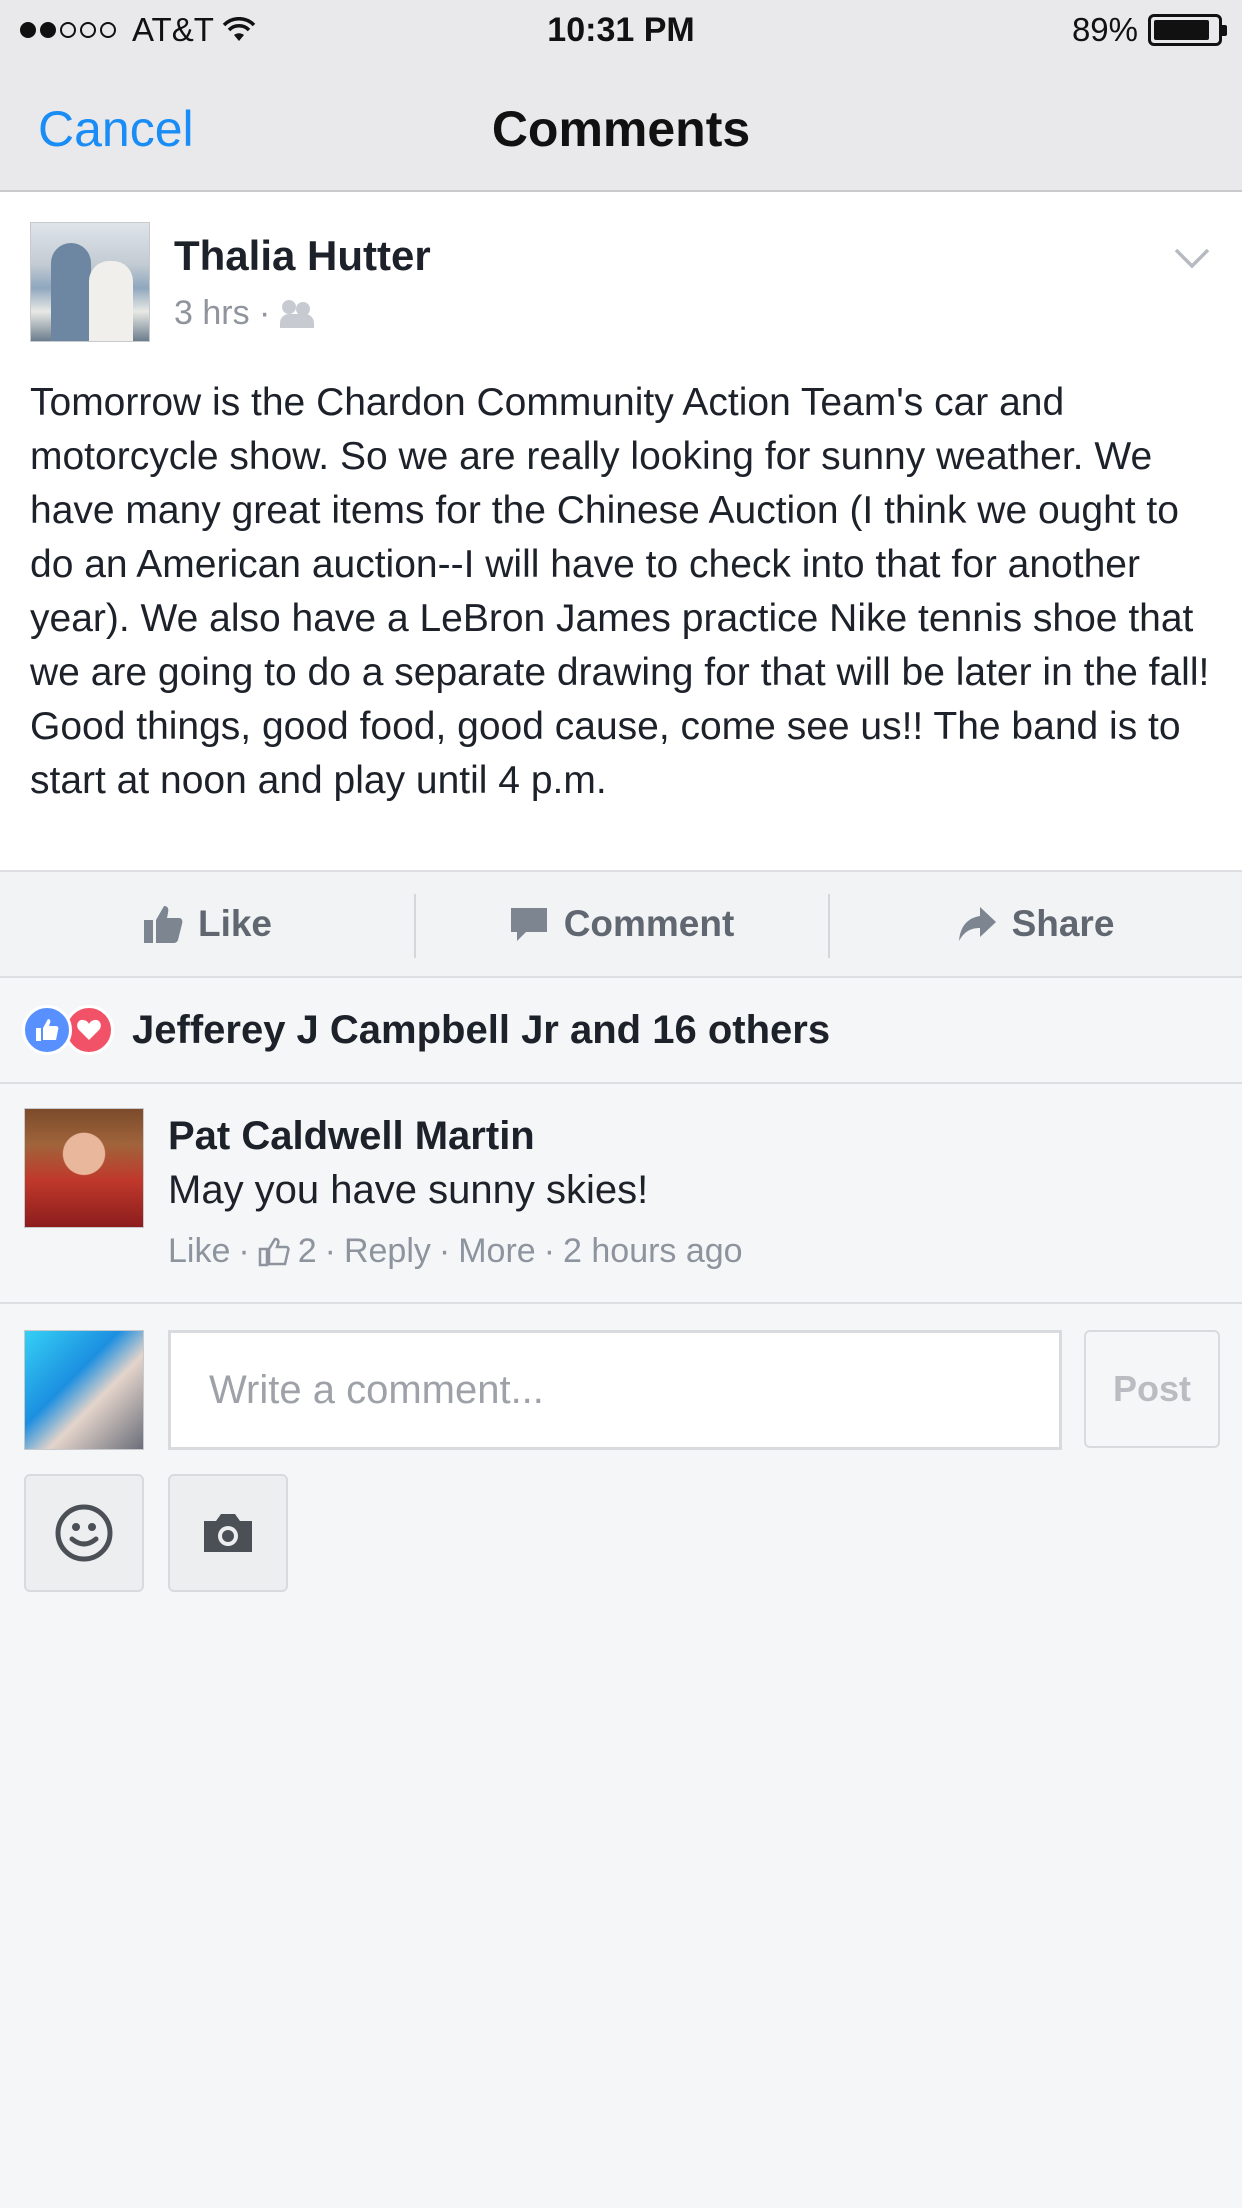 The width and height of the screenshot is (1242, 2208). What do you see at coordinates (116, 129) in the screenshot?
I see `cancel-button: Cancel` at bounding box center [116, 129].